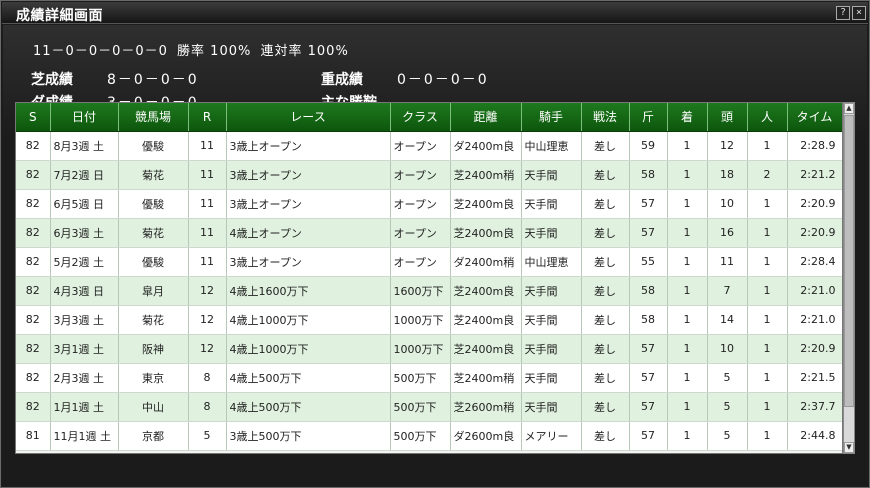 The image size is (870, 488). Describe the element at coordinates (486, 117) in the screenshot. I see `col-header-distance: 距離` at that location.